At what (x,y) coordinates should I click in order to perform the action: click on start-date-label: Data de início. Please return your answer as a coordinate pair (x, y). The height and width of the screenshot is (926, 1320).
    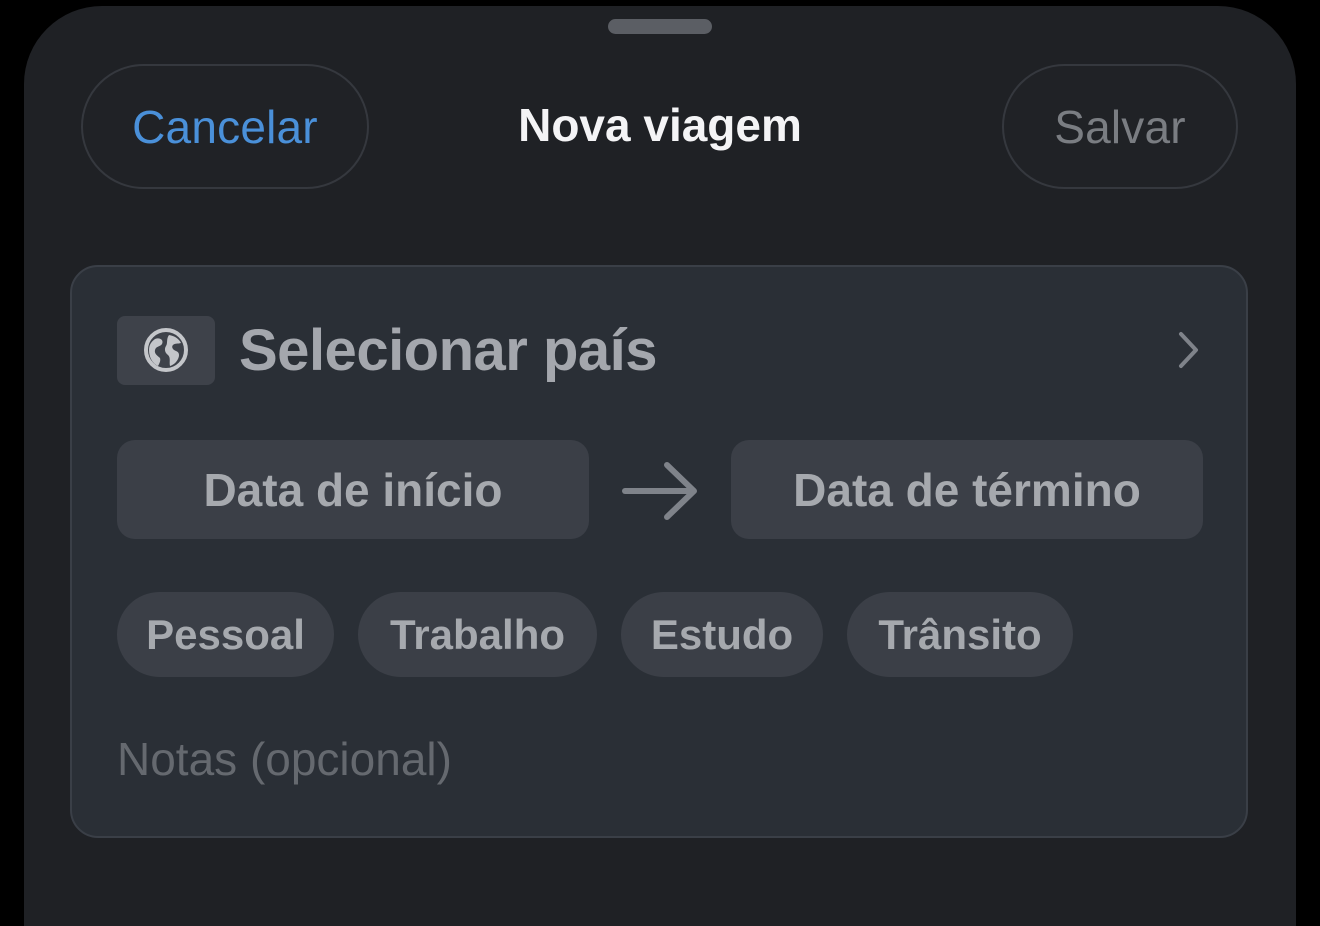
    Looking at the image, I should click on (353, 489).